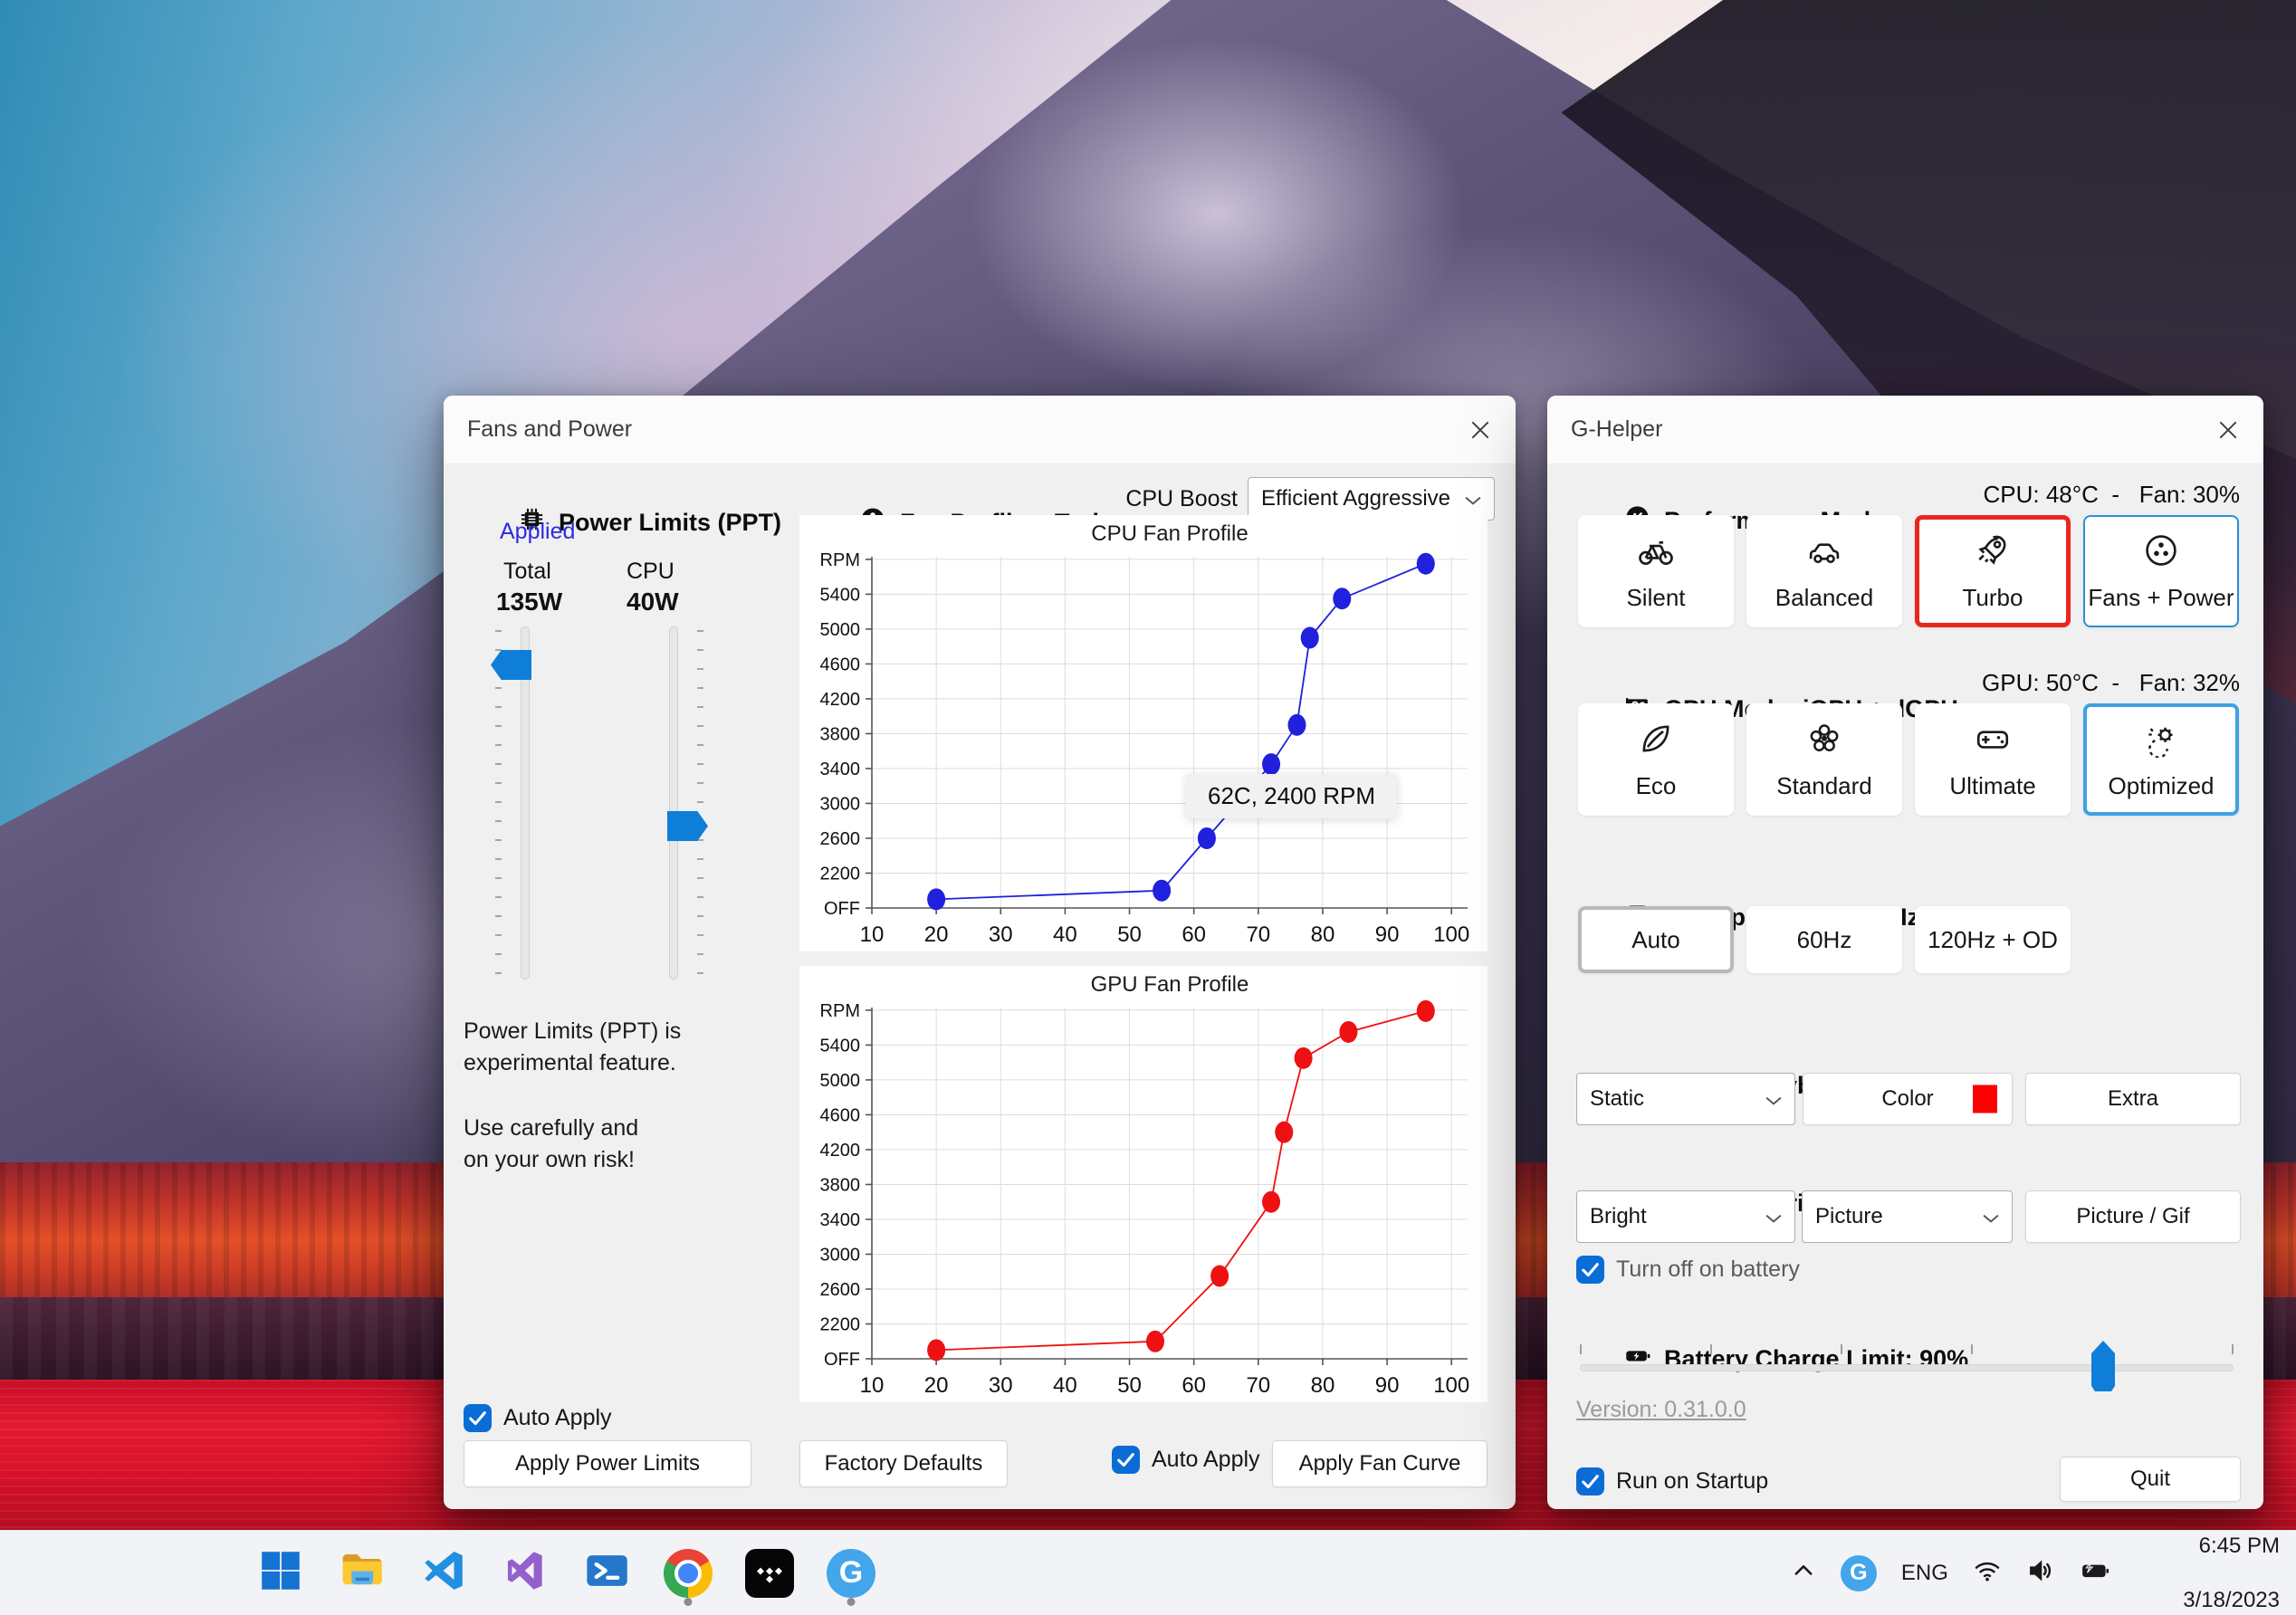  Describe the element at coordinates (1656, 571) in the screenshot. I see `silent-mode-button: Silent` at that location.